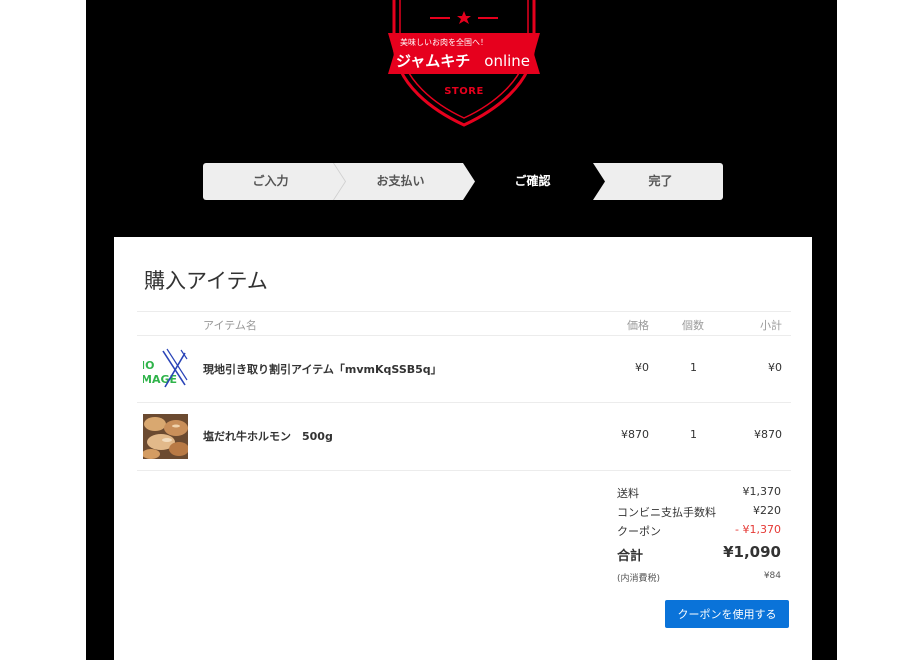  What do you see at coordinates (752, 552) in the screenshot?
I see `total-value: ¥1,090` at bounding box center [752, 552].